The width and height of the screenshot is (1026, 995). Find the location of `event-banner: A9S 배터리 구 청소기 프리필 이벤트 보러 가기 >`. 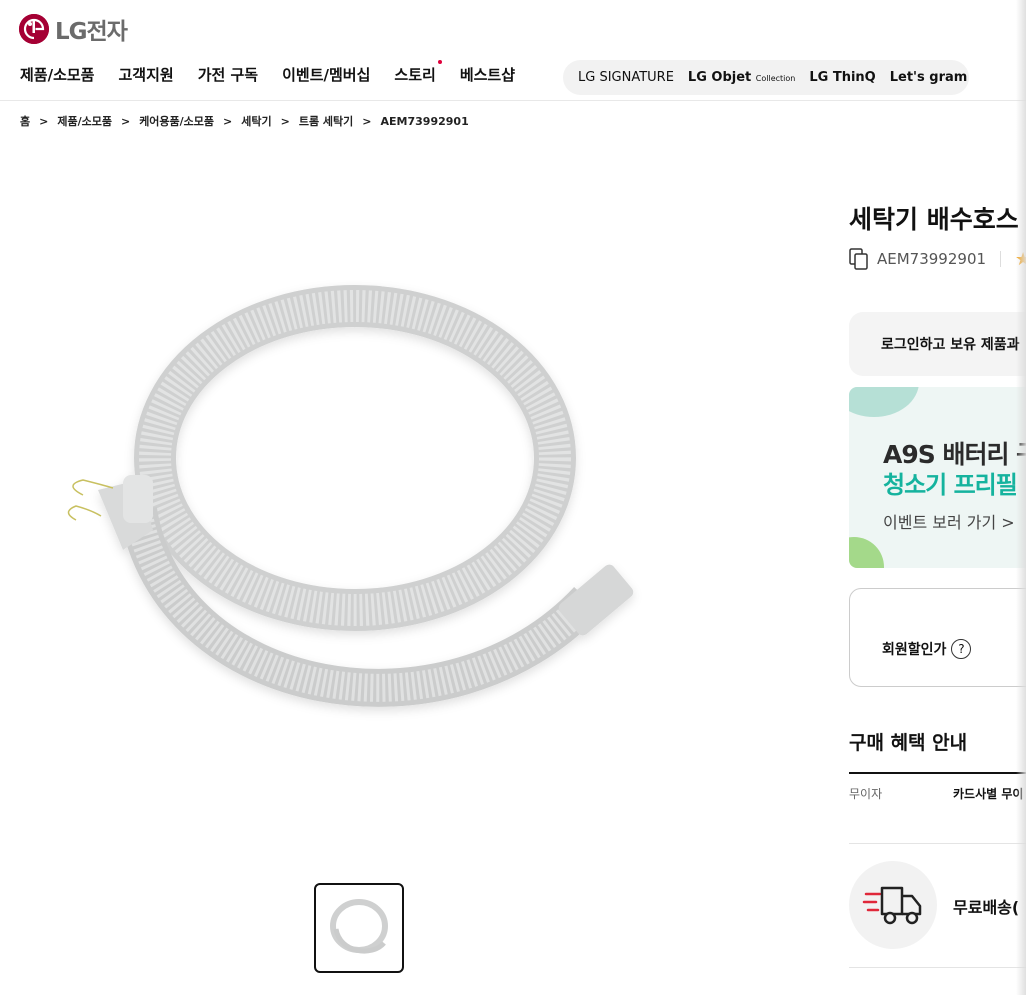

event-banner: A9S 배터리 구 청소기 프리필 이벤트 보러 가기 > is located at coordinates (937, 477).